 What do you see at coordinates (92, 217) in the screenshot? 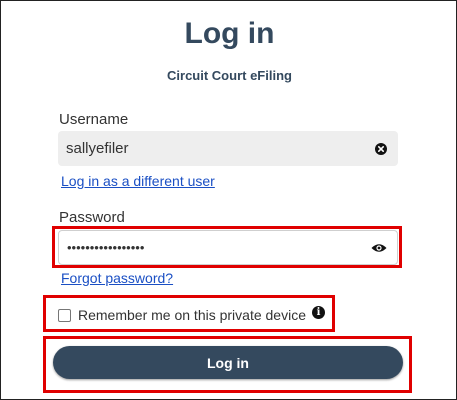
I see `password-label: Password` at bounding box center [92, 217].